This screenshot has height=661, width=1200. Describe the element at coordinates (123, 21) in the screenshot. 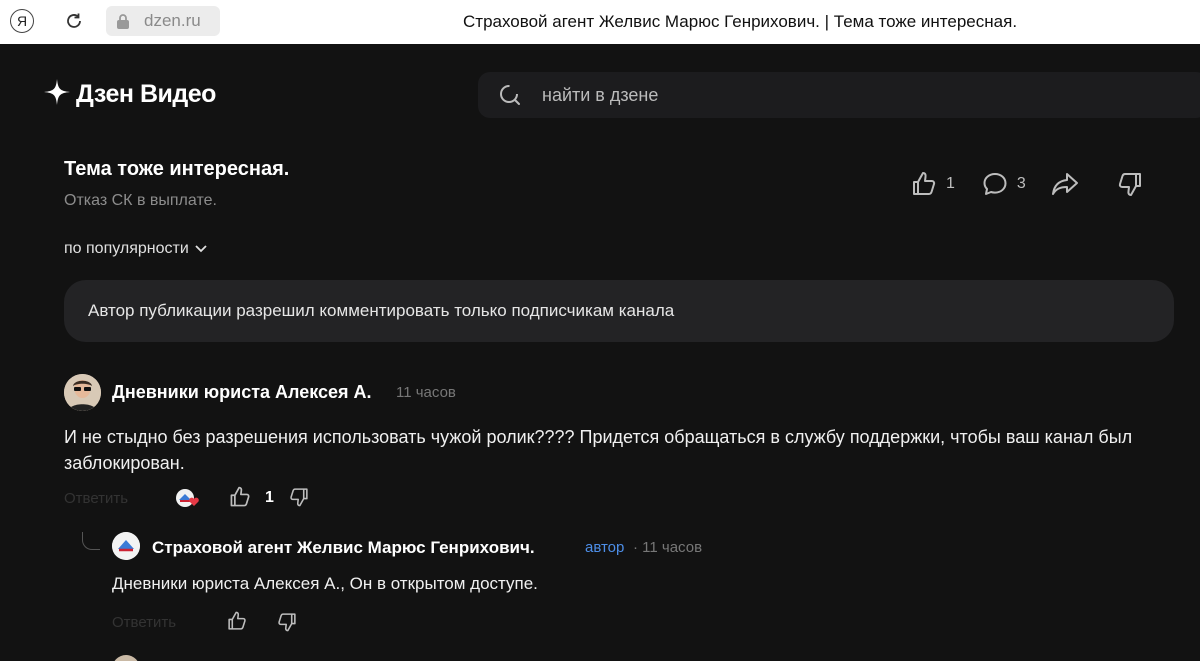

I see `lock-icon` at that location.